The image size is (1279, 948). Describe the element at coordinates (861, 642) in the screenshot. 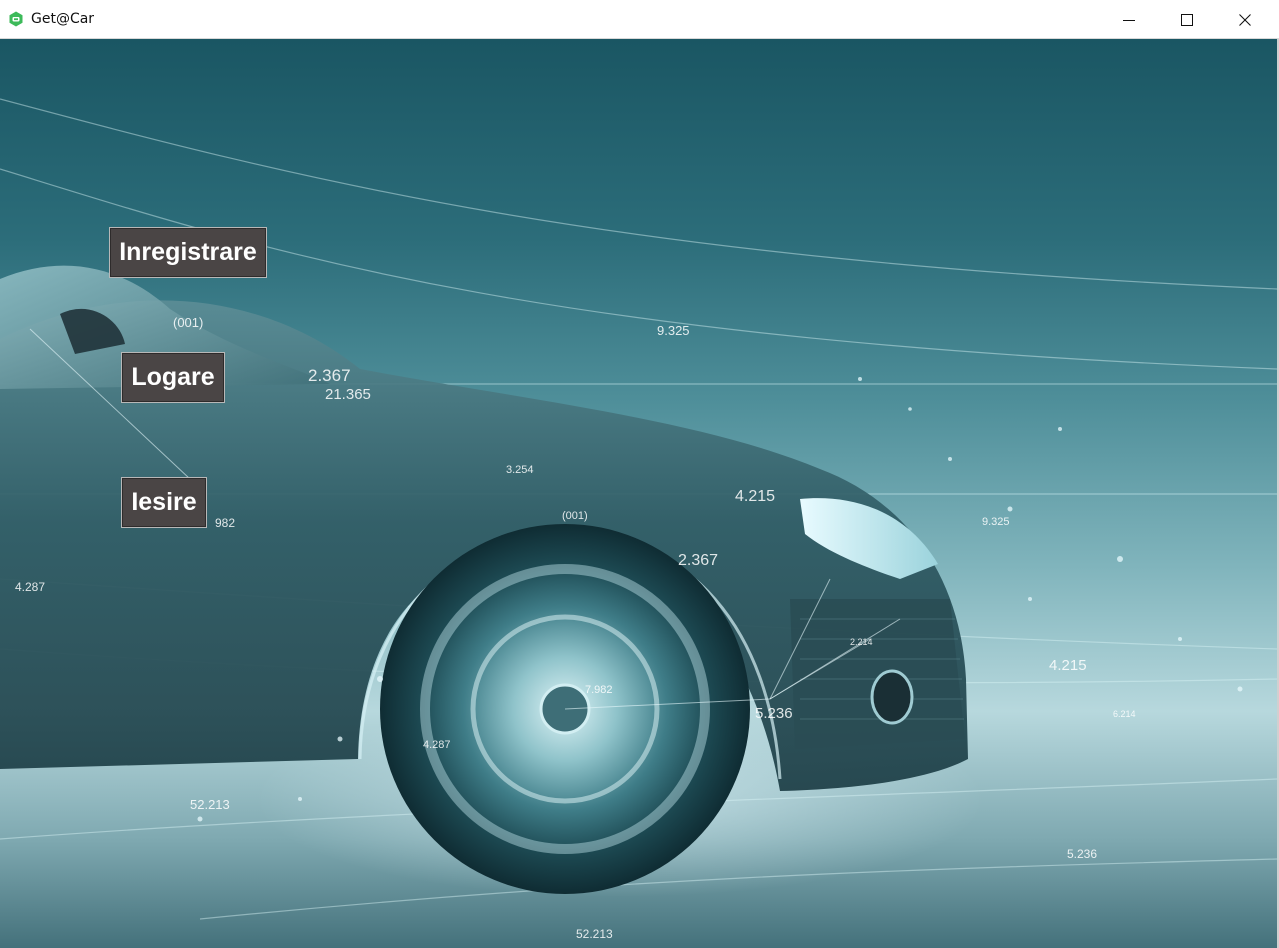

I see `overlay-number: 2.214` at that location.